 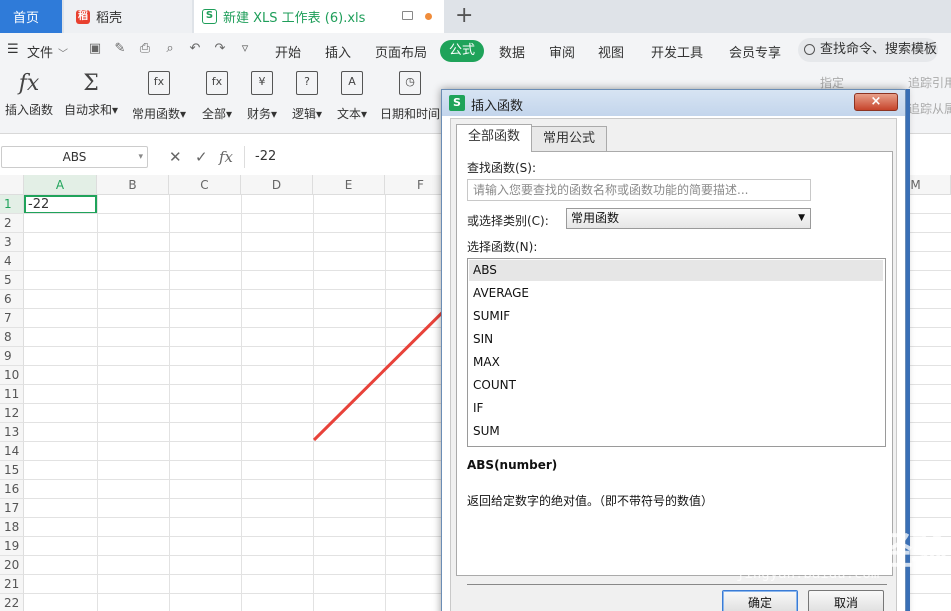 I want to click on cancel-button: 取消, so click(x=846, y=600).